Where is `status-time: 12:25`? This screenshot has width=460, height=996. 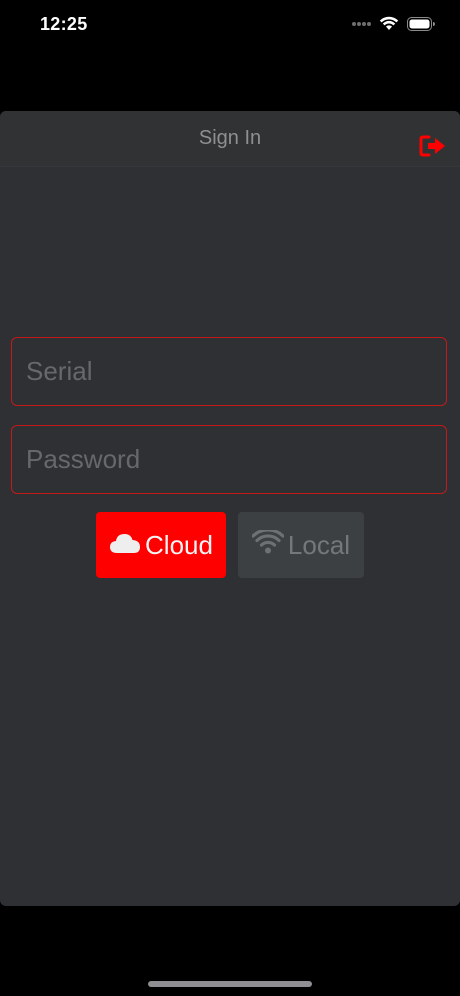
status-time: 12:25 is located at coordinates (64, 24).